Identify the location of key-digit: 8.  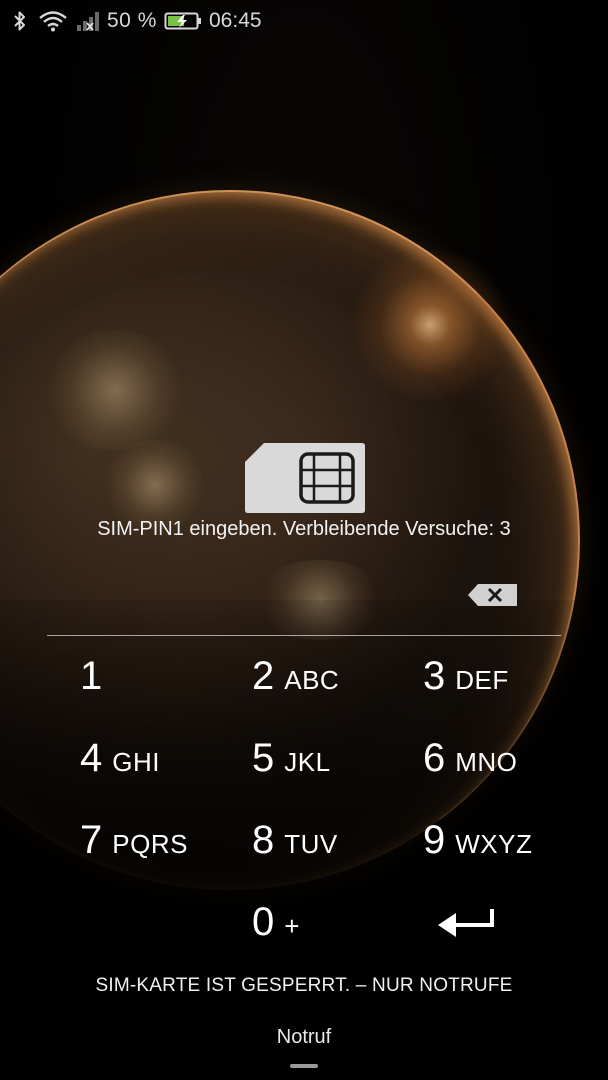
(263, 839).